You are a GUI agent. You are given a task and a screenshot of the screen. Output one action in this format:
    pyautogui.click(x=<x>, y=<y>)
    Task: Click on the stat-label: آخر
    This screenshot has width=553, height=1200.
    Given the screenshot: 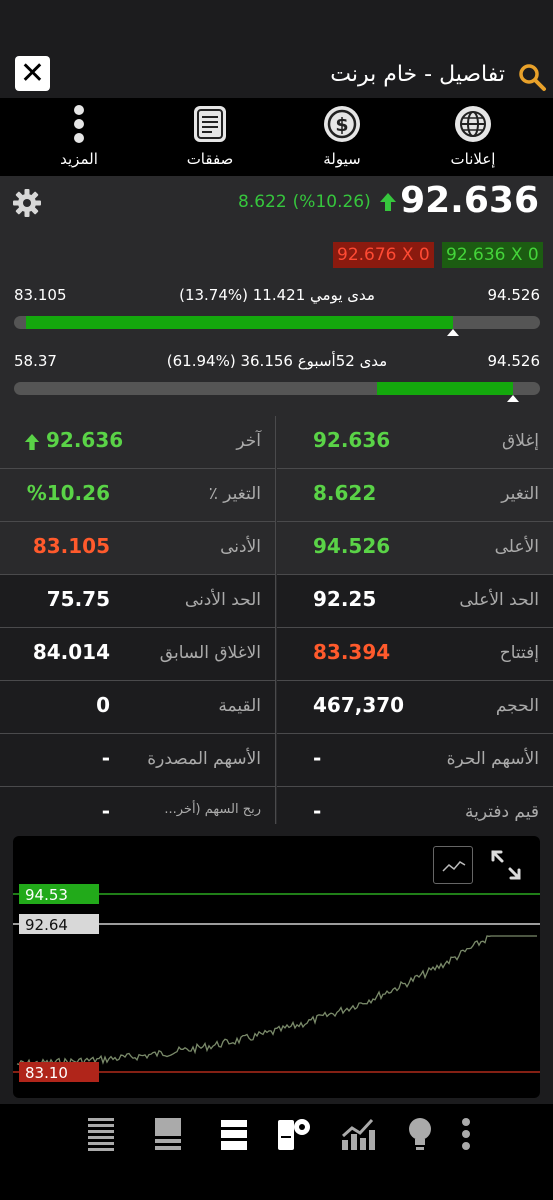 What is the action you would take?
    pyautogui.click(x=248, y=441)
    